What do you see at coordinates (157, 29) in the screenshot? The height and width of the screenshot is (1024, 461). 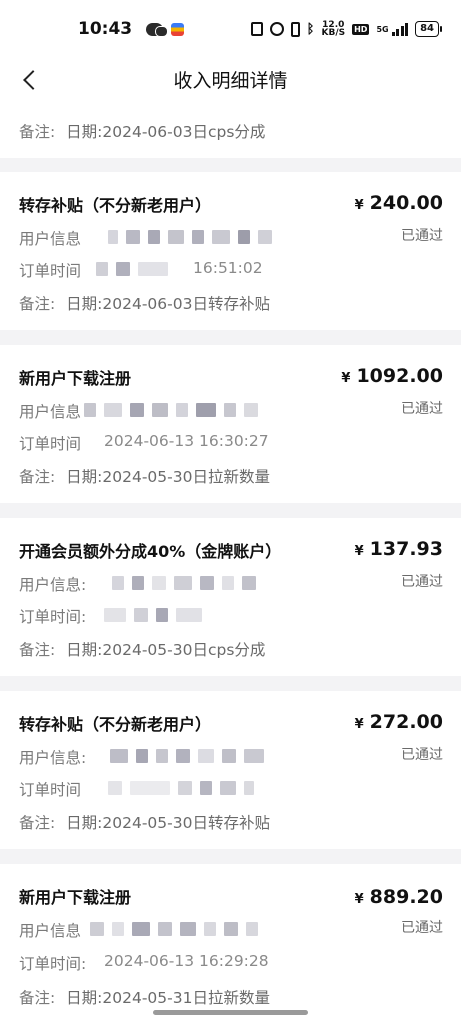 I see `wechat-icon` at bounding box center [157, 29].